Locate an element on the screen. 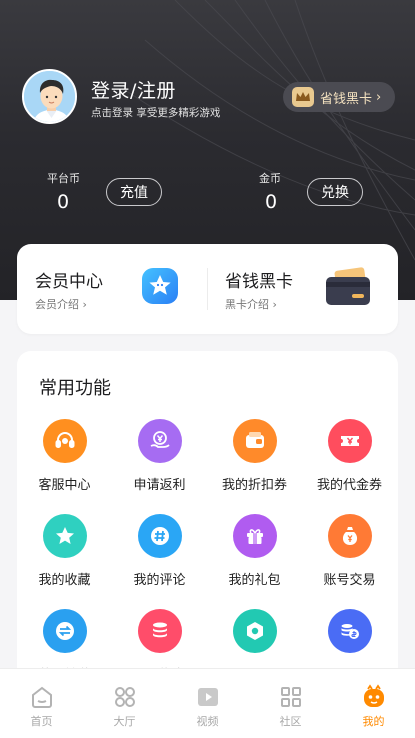 This screenshot has height=738, width=415. tab-label: 视频 is located at coordinates (207, 721).